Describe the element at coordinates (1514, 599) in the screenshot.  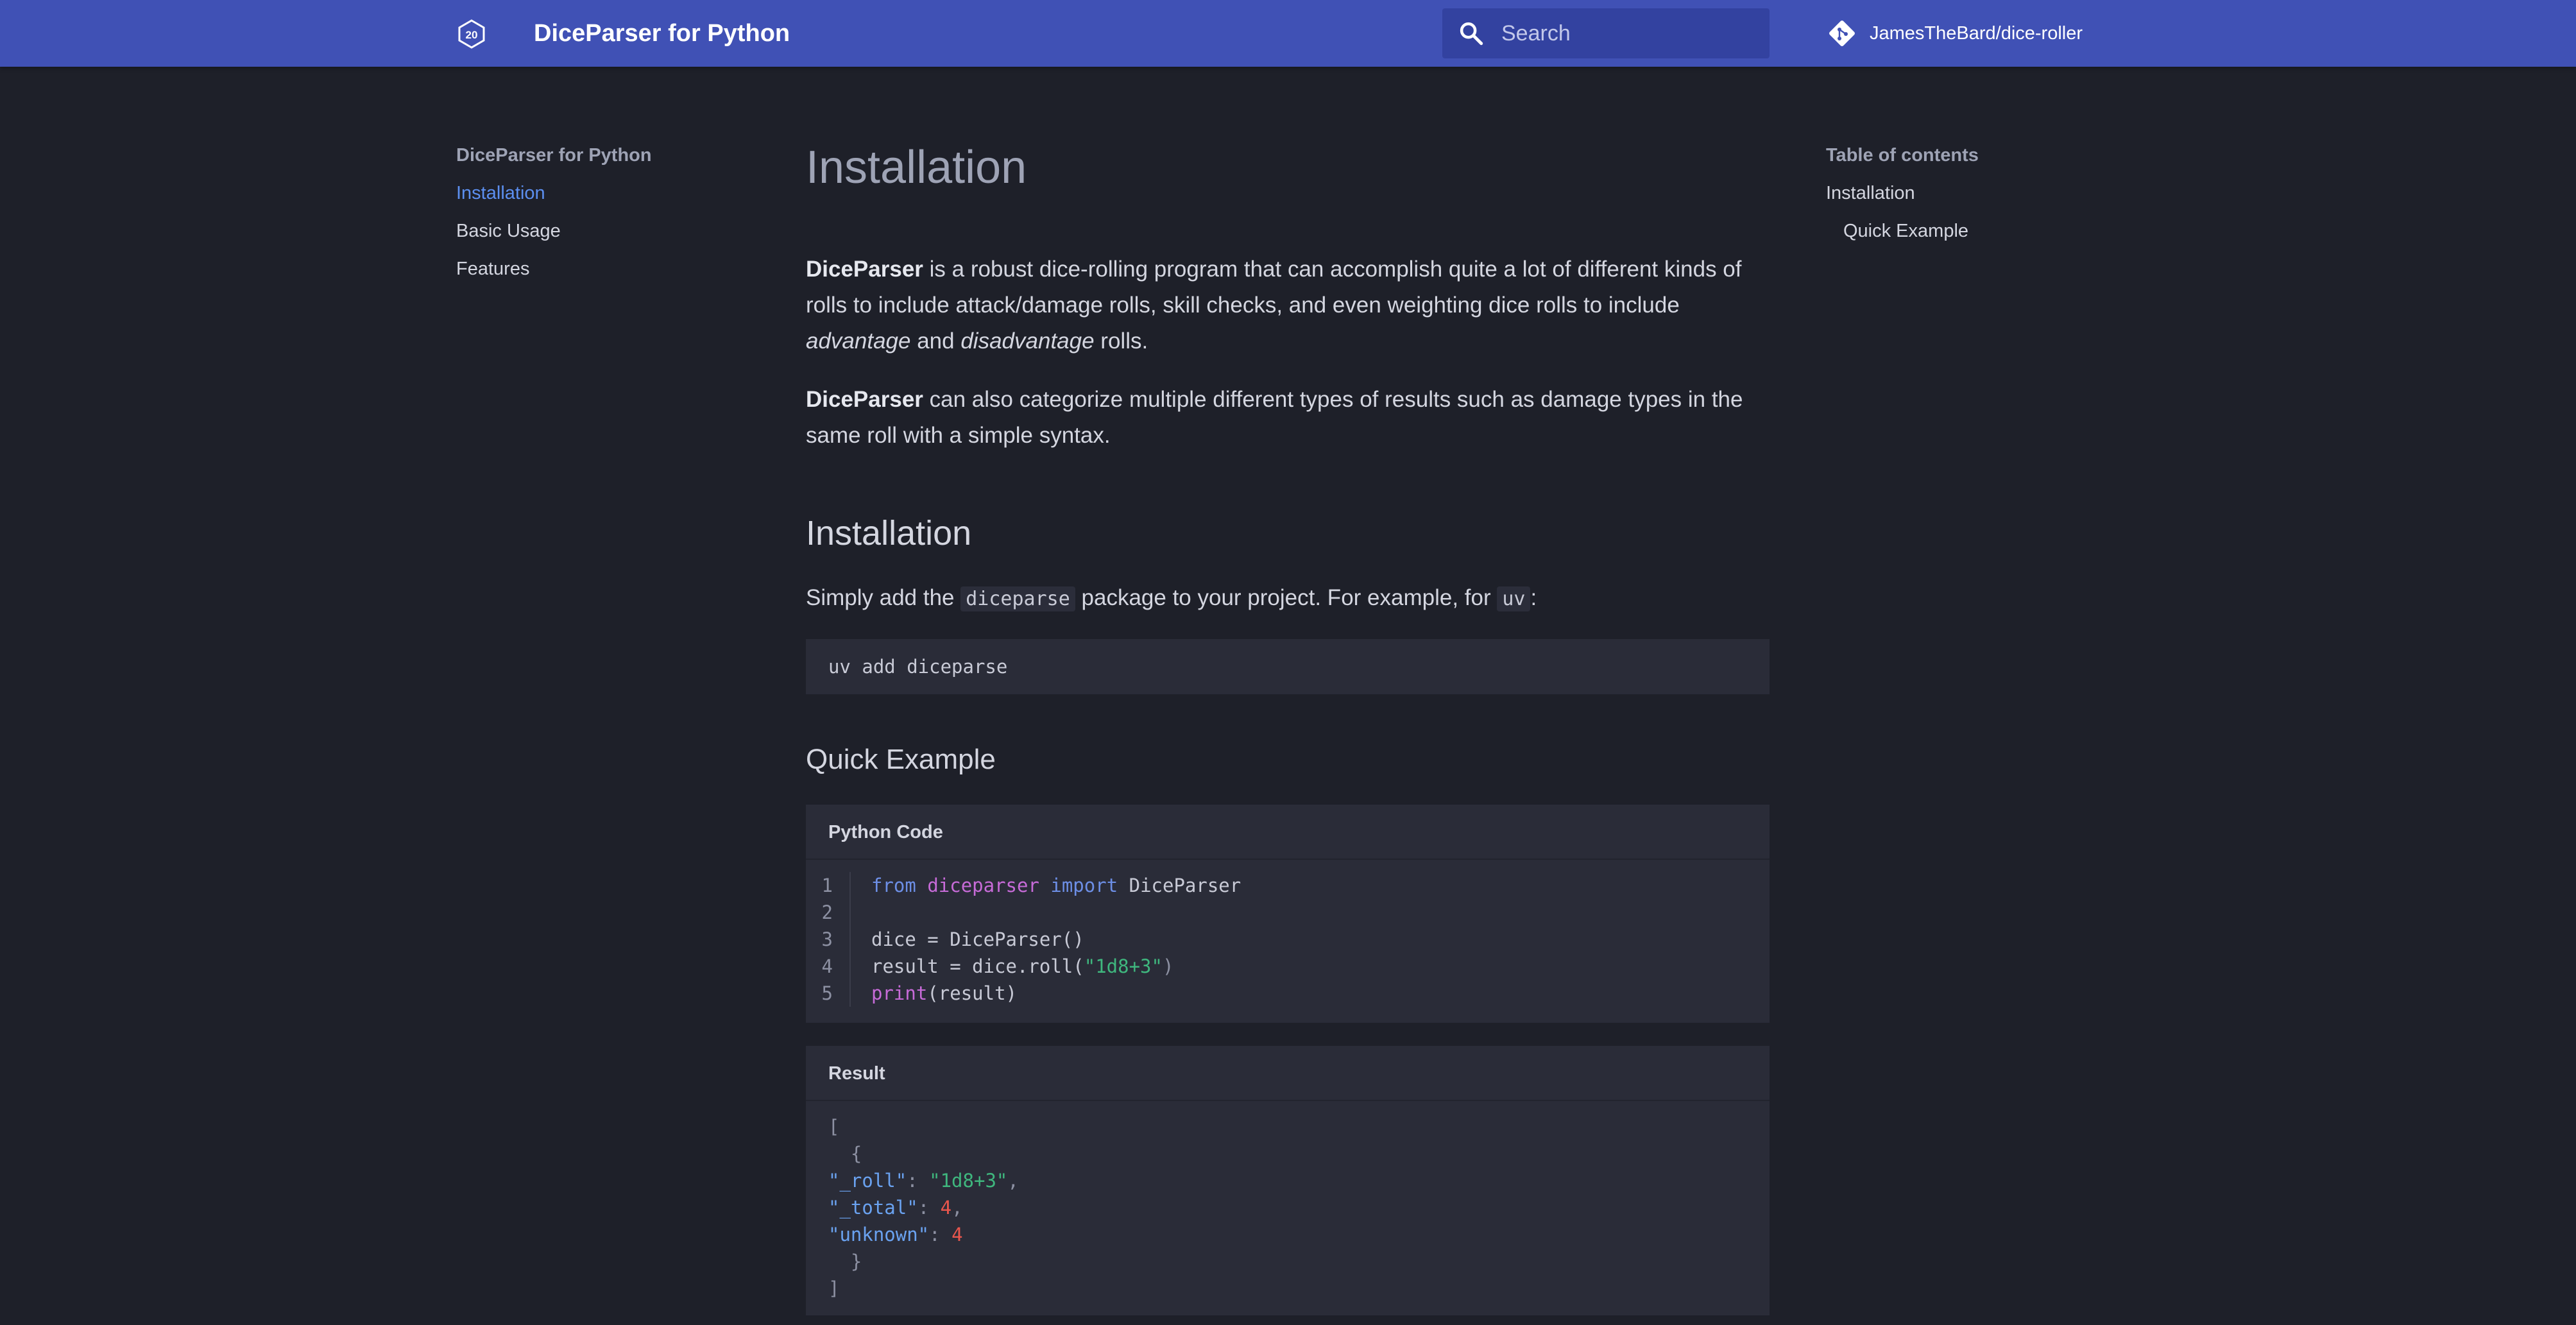
I see `inline-code-uv: uv` at that location.